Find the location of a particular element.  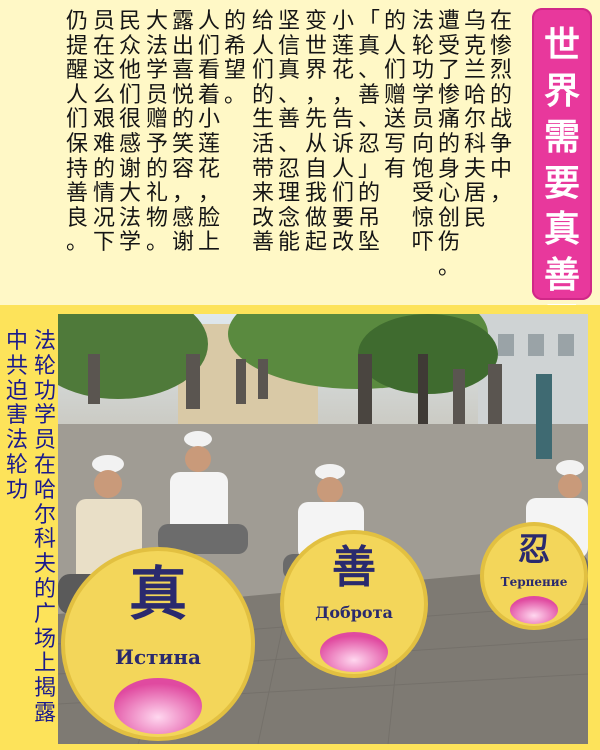

title-banner: 世界需要真善忍 is located at coordinates (562, 175).